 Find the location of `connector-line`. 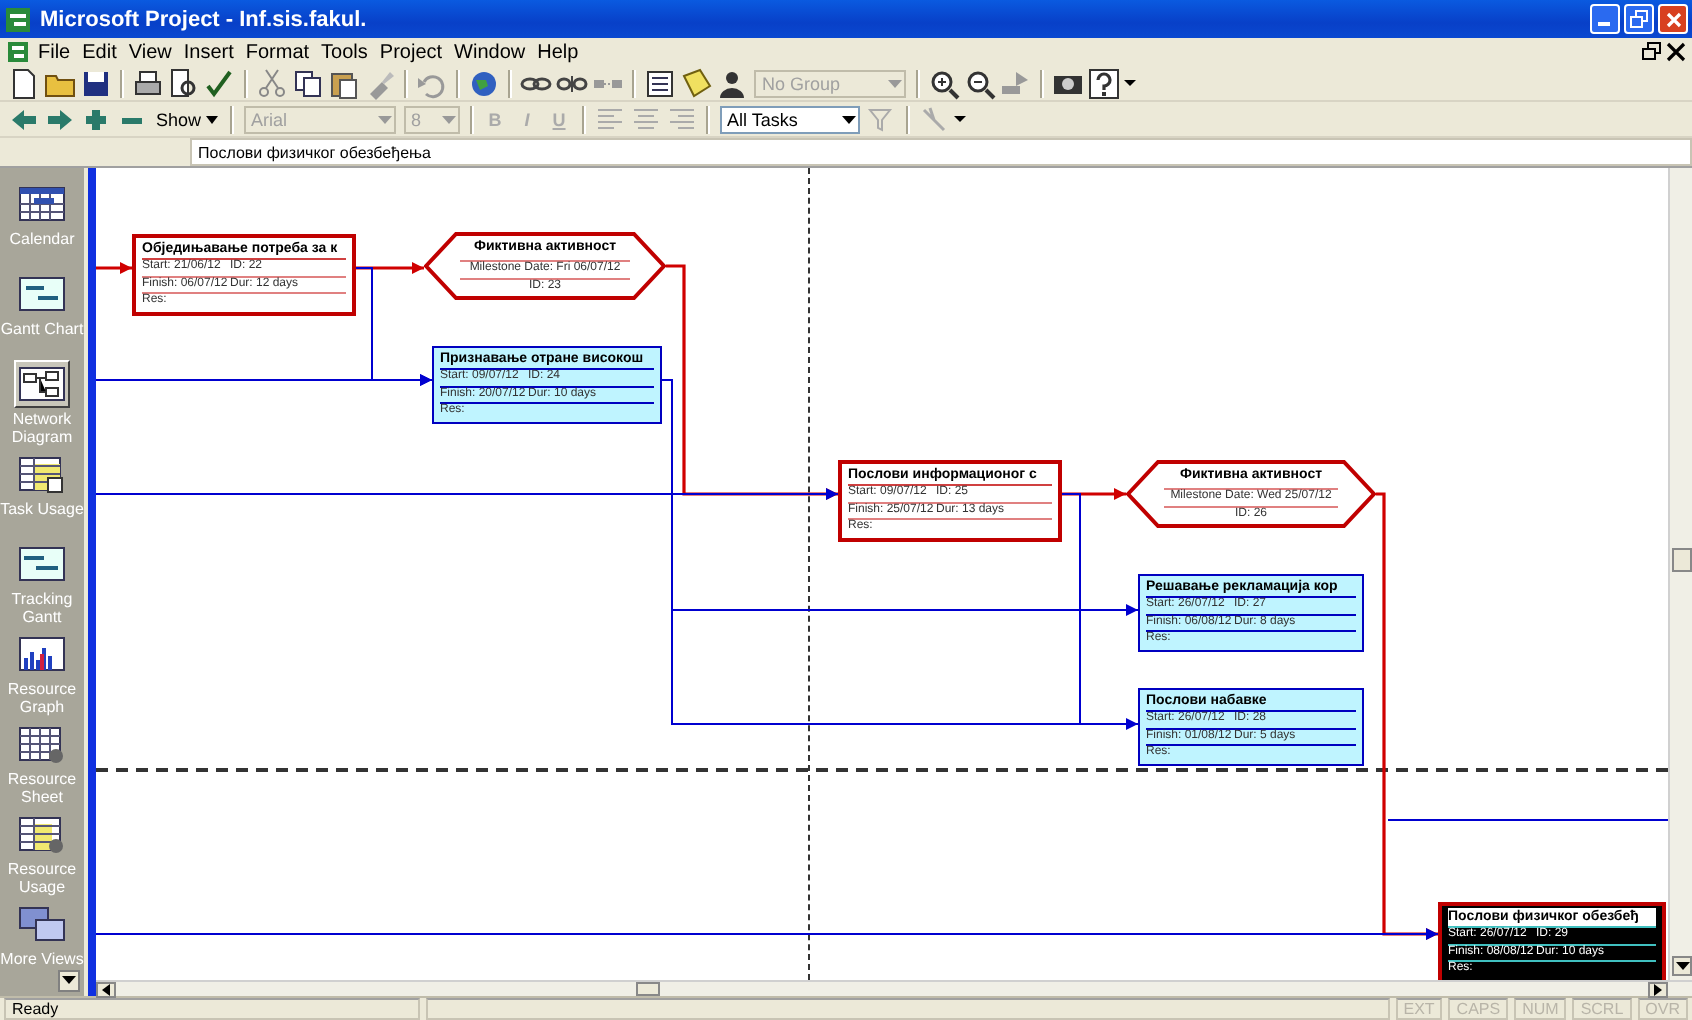

connector-line is located at coordinates (114, 268).